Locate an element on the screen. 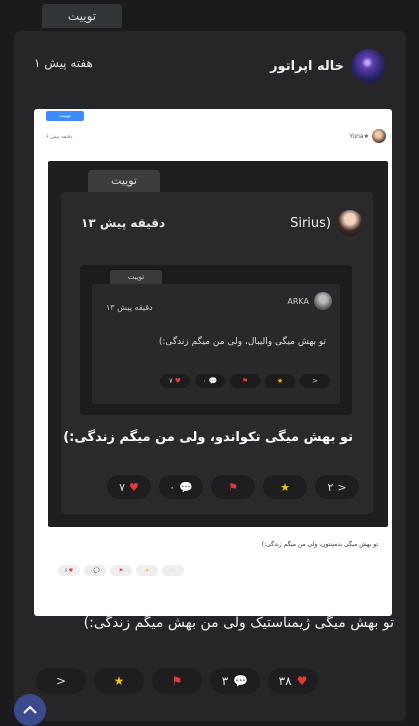 The width and height of the screenshot is (419, 726). post-author: خاله اپراتور is located at coordinates (328, 66).